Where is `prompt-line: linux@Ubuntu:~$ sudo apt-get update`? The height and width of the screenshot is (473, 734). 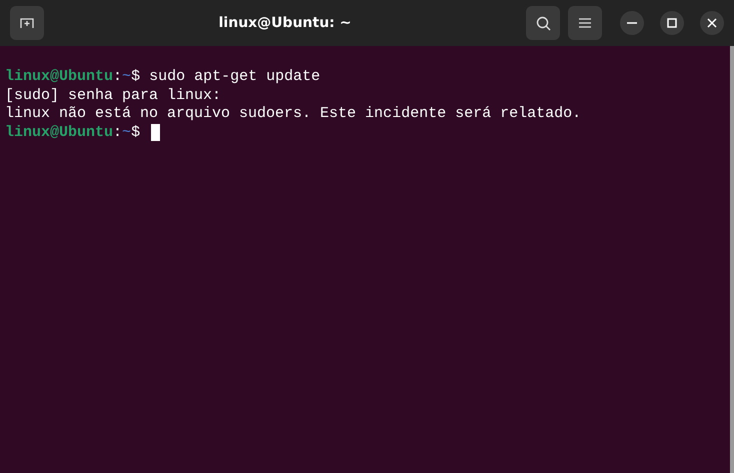 prompt-line: linux@Ubuntu:~$ sudo apt-get update is located at coordinates (162, 77).